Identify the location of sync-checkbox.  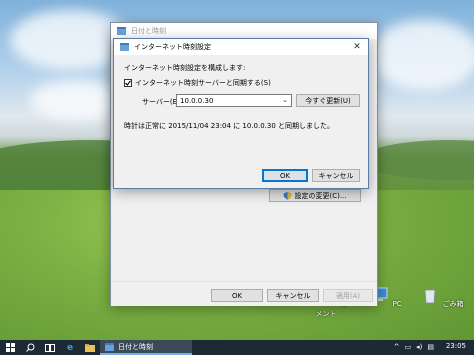
(128, 83).